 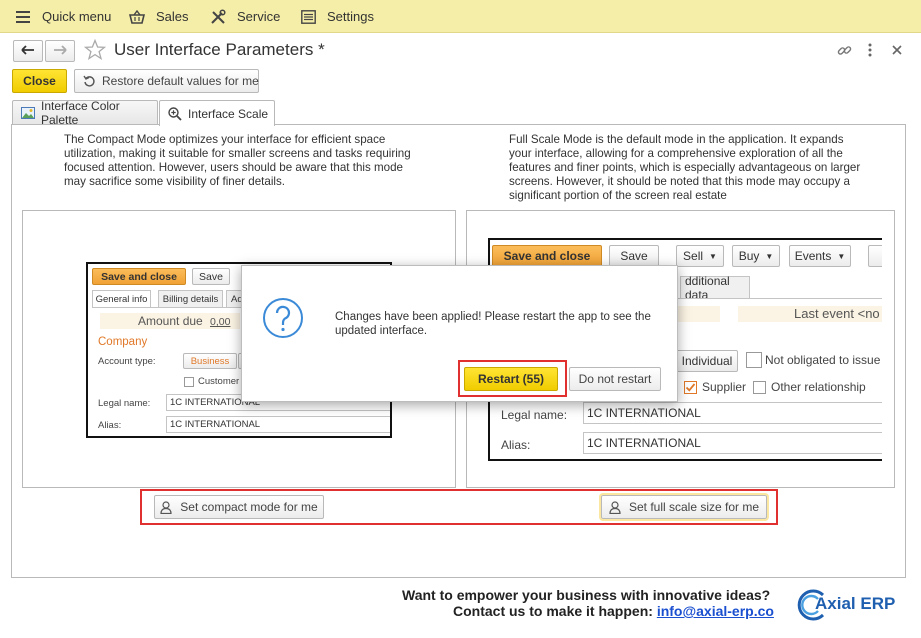 What do you see at coordinates (39, 81) in the screenshot?
I see `close-button: Close` at bounding box center [39, 81].